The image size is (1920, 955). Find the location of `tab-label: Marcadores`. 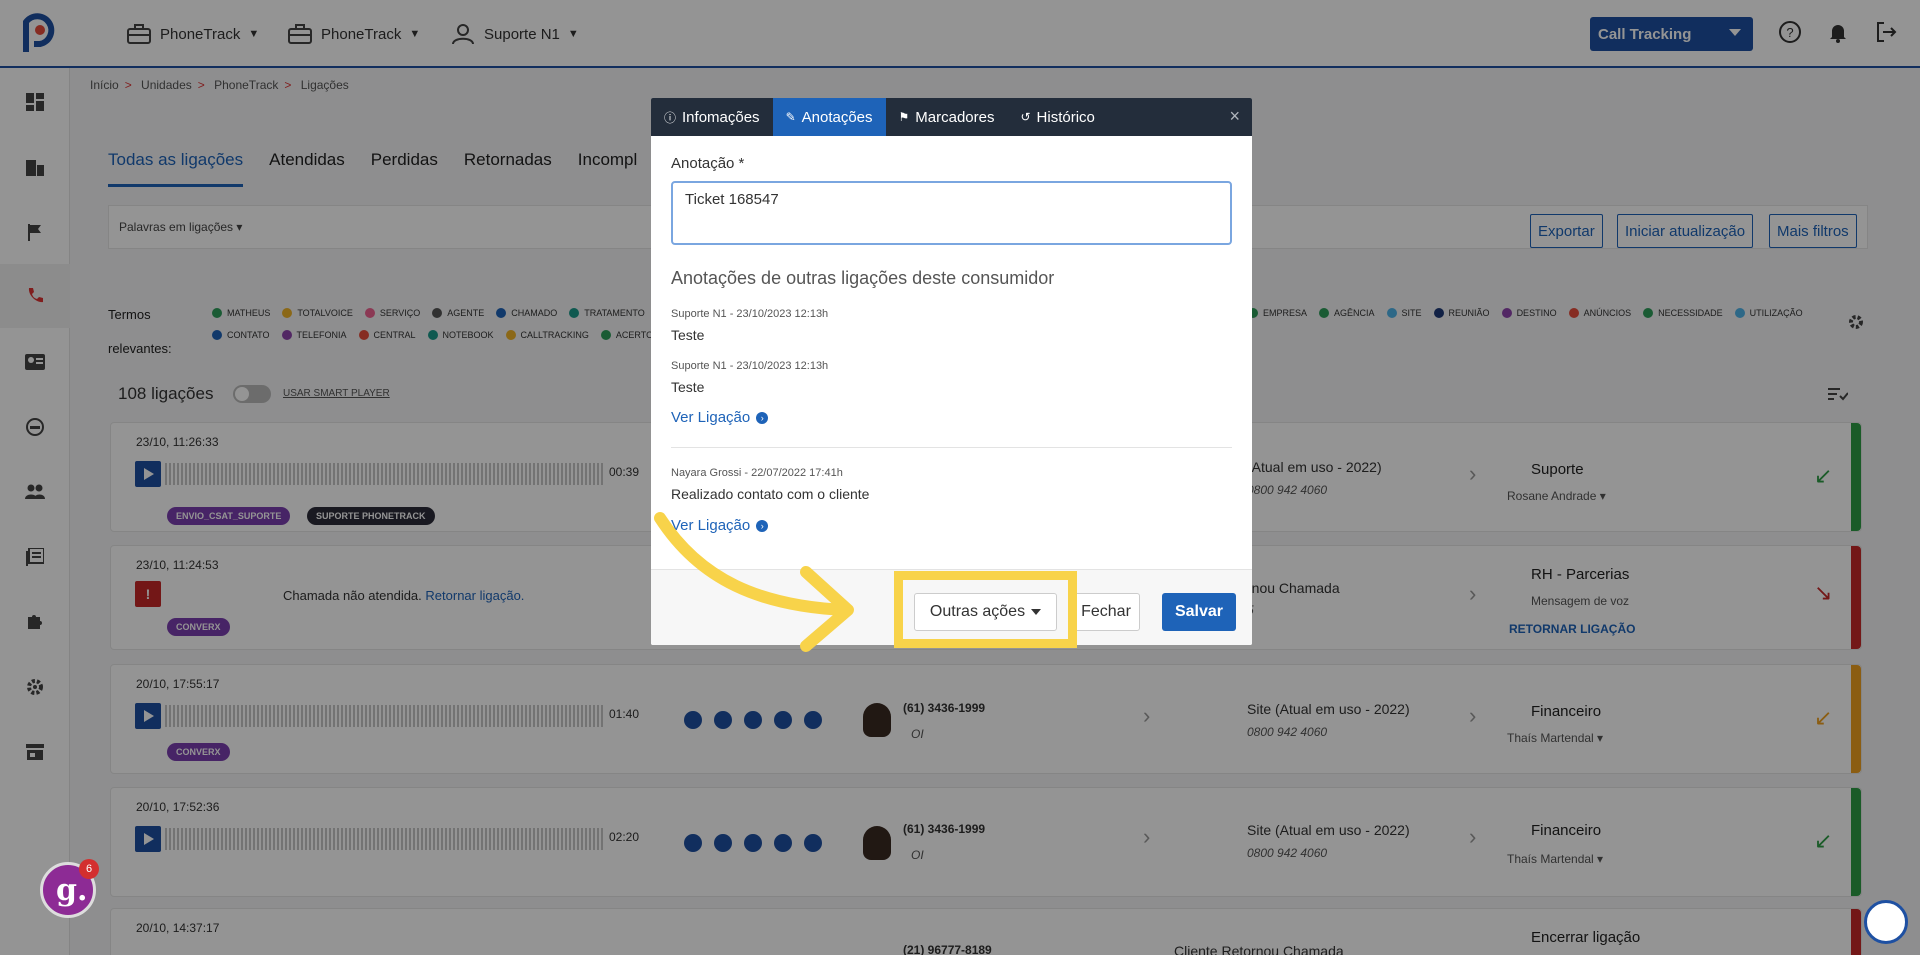

tab-label: Marcadores is located at coordinates (955, 117).